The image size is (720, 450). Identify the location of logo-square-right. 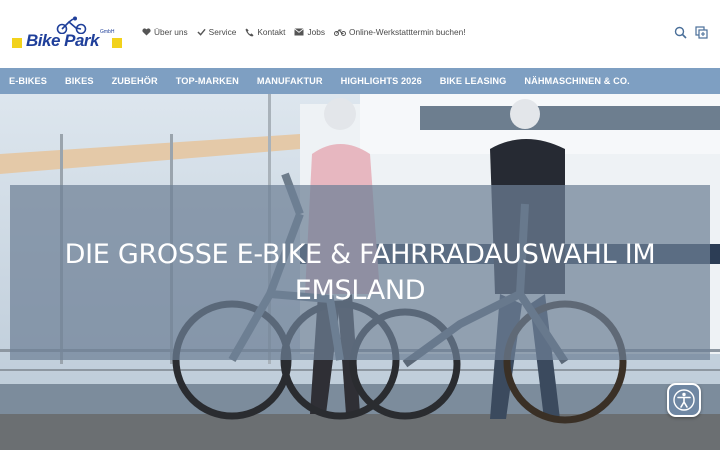
(117, 43).